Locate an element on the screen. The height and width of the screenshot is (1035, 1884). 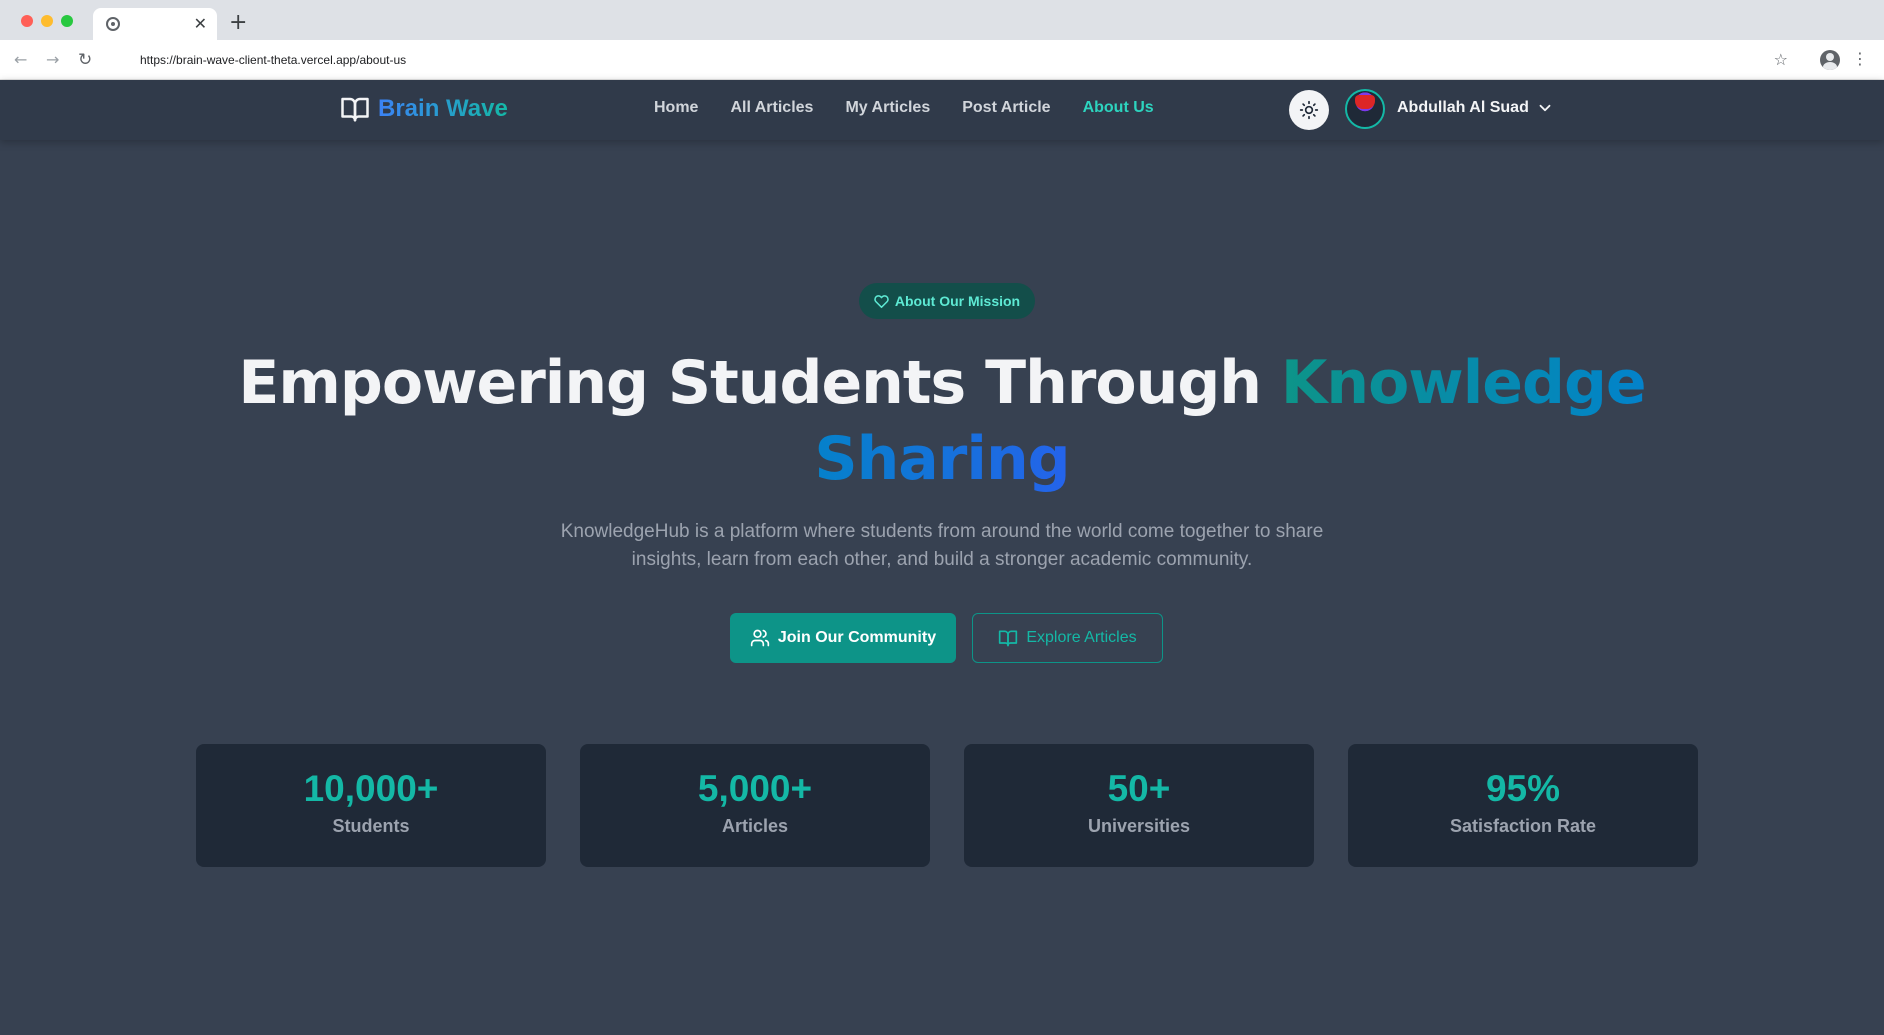
stat-value: 50+ is located at coordinates (1139, 788).